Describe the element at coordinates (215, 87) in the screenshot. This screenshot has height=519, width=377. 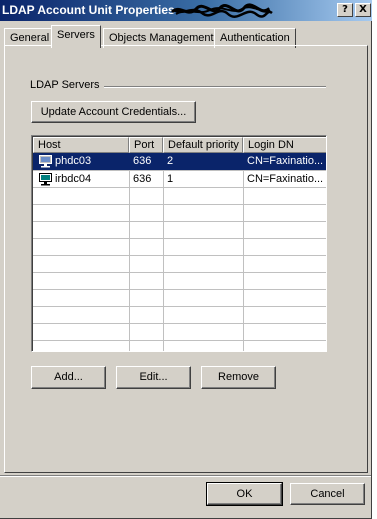
I see `group-divider` at that location.